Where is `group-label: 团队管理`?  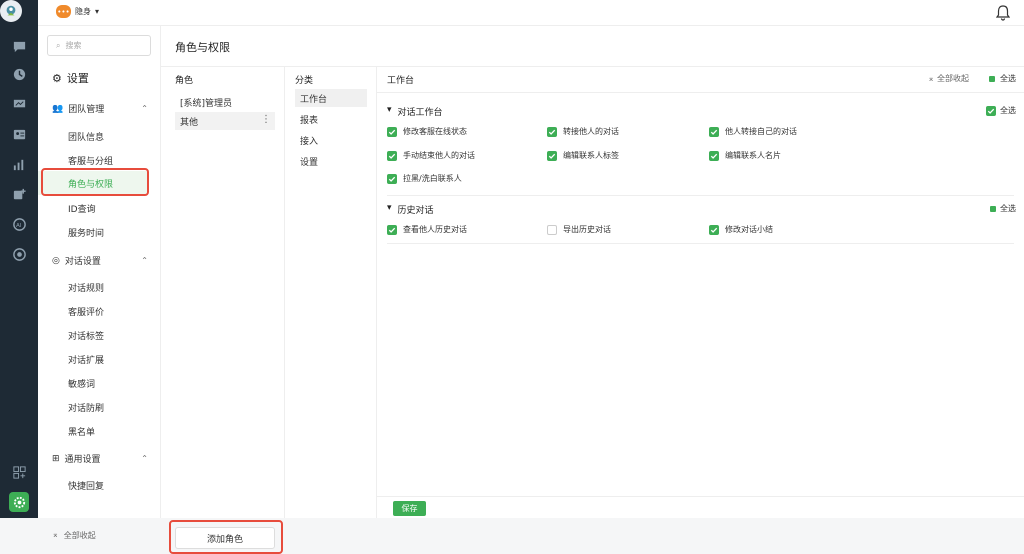
group-label: 团队管理 is located at coordinates (86, 110).